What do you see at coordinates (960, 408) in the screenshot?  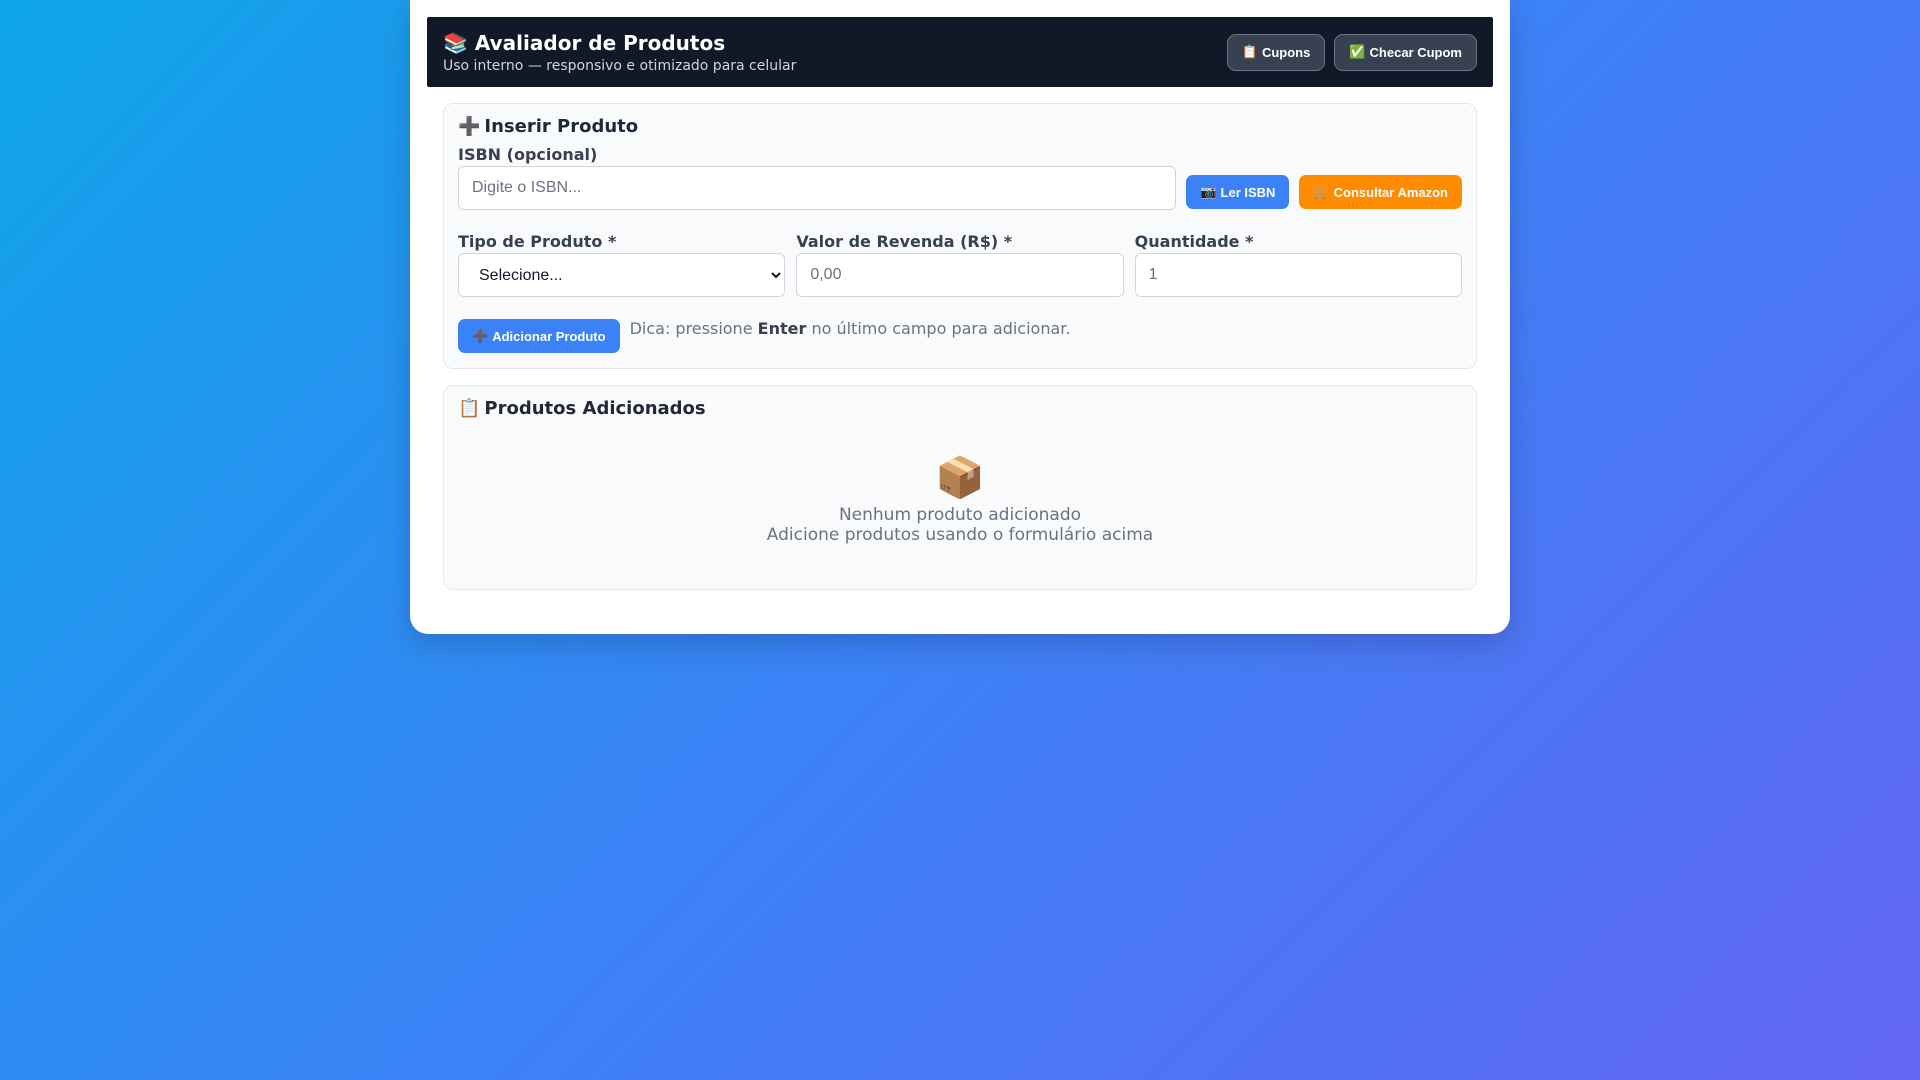 I see `added-products-heading: 📋 Produtos Adicionados` at bounding box center [960, 408].